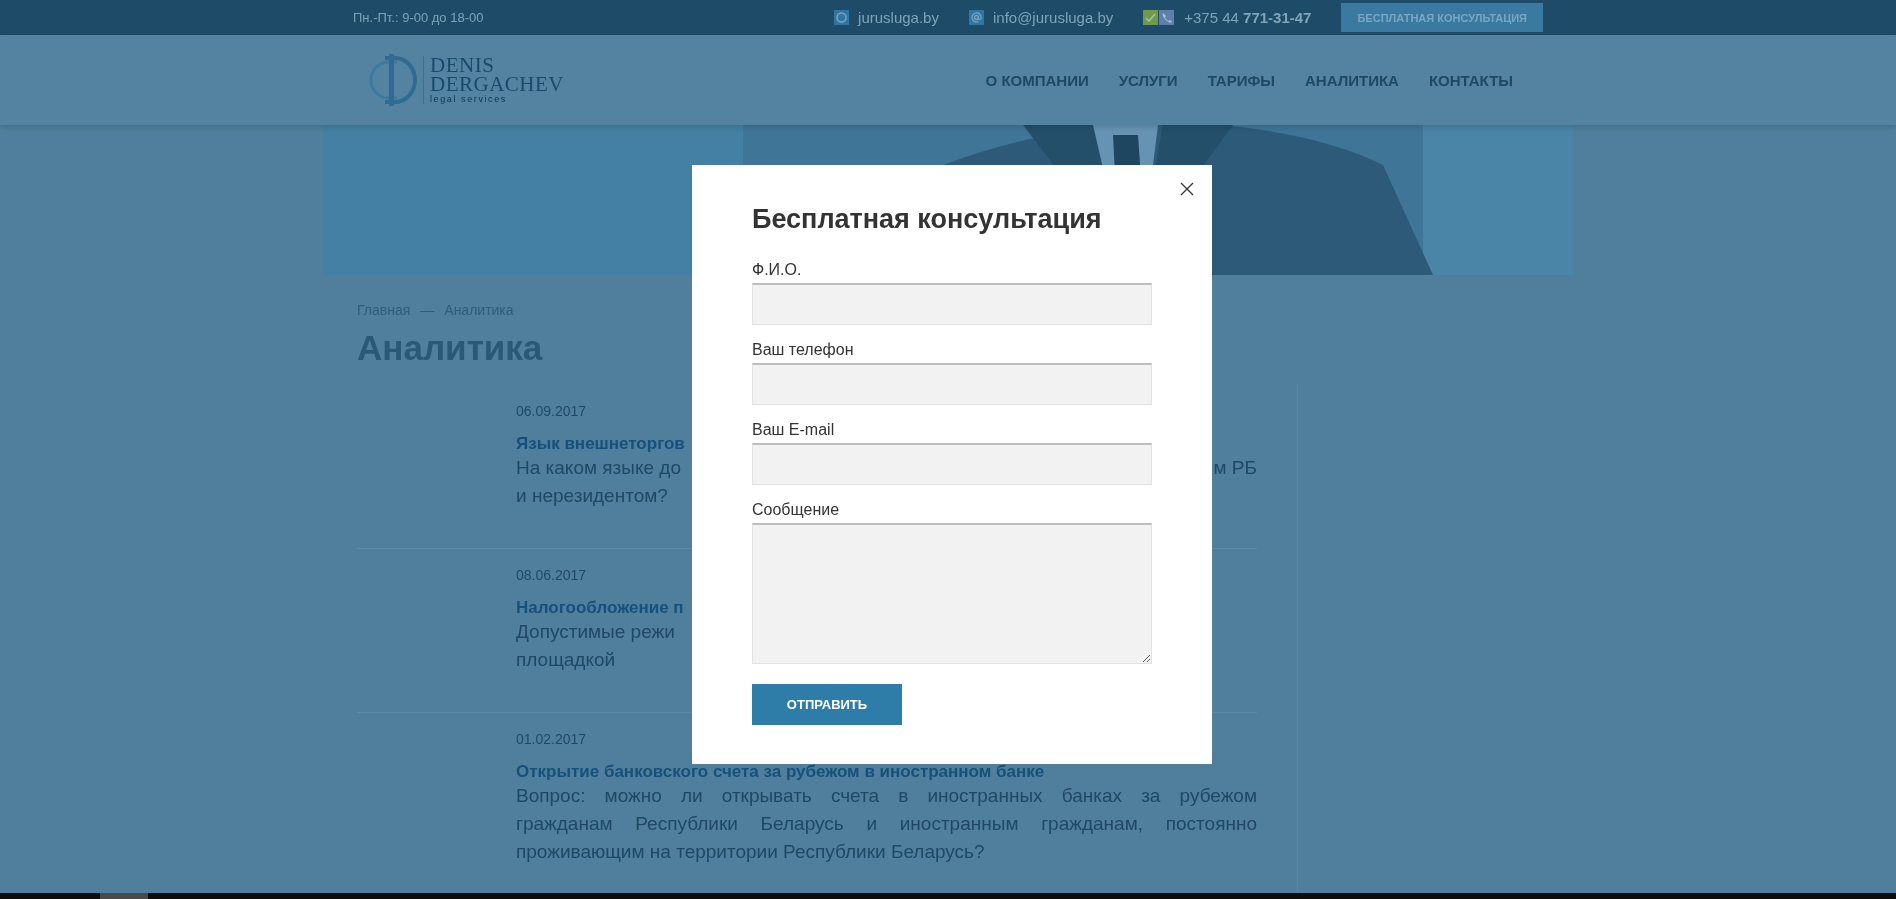  I want to click on working-hours: Пн.-Пт.: 9-00 до 18-00, so click(418, 17).